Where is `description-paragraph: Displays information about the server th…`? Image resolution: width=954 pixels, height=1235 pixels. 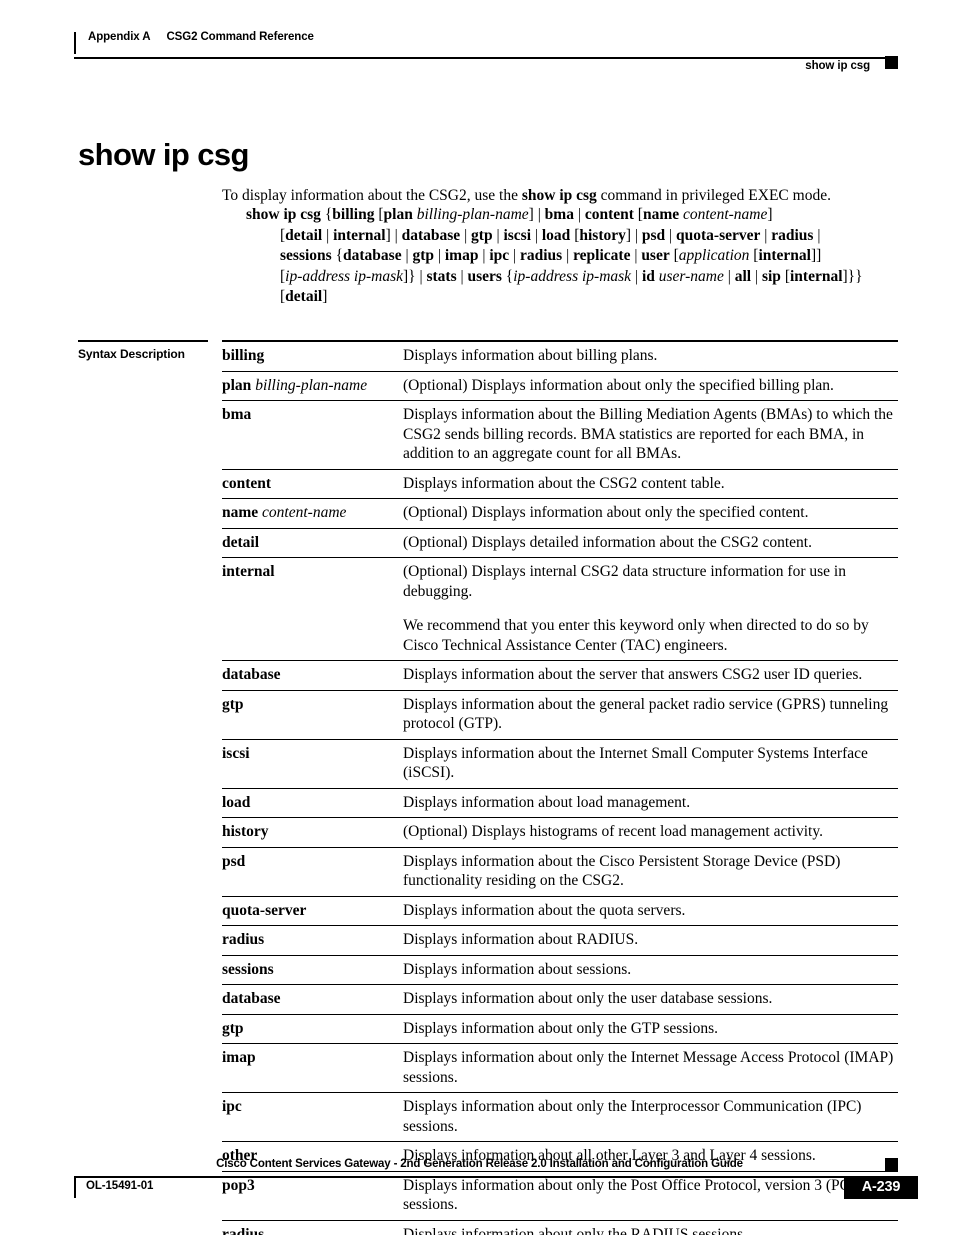
description-paragraph: Displays information about the server th… is located at coordinates (633, 674).